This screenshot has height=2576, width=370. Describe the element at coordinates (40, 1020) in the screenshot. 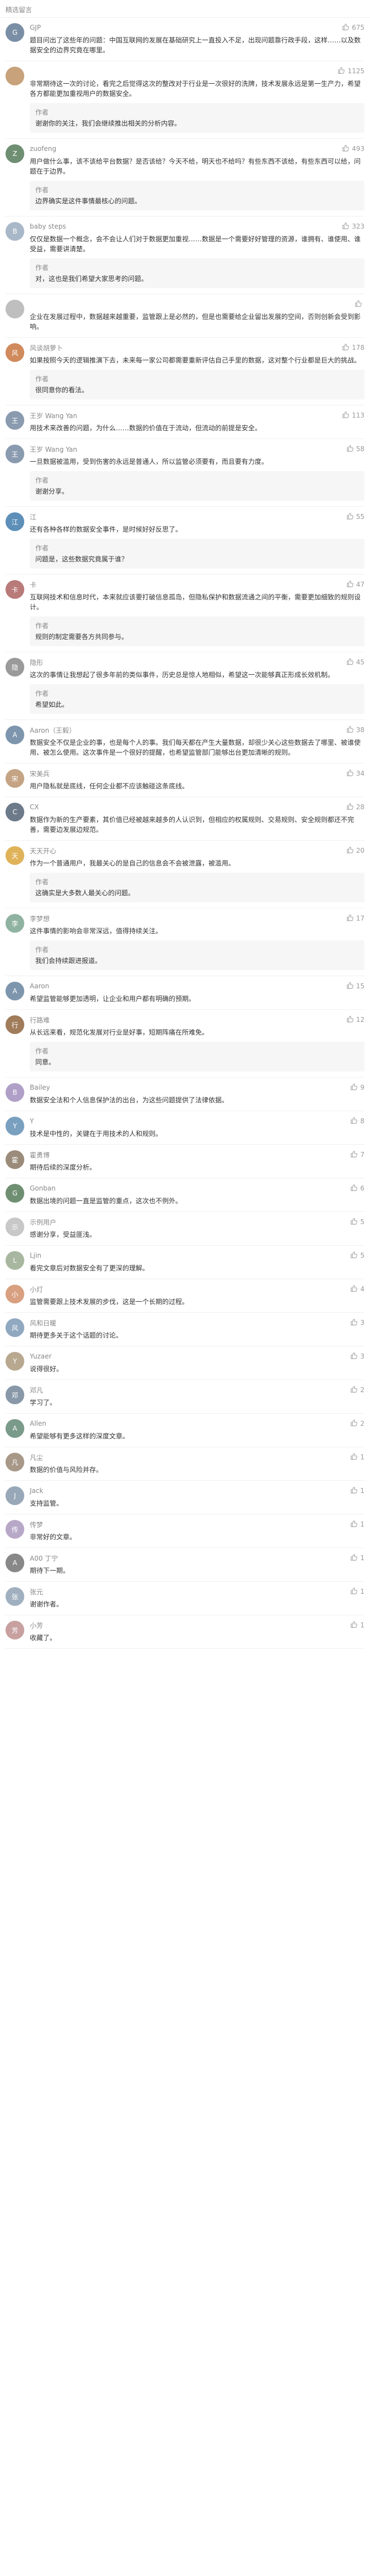

I see `commenter-name: 行路难` at that location.